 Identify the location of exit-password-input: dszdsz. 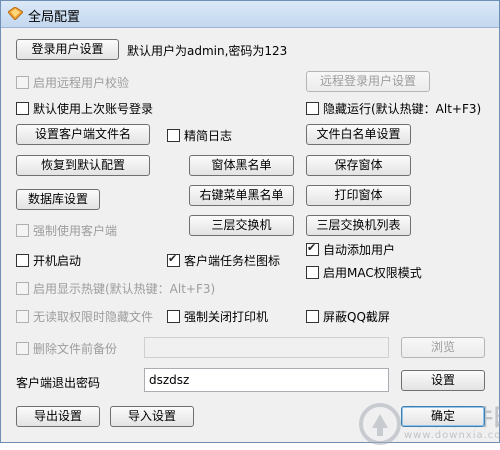
(266, 380).